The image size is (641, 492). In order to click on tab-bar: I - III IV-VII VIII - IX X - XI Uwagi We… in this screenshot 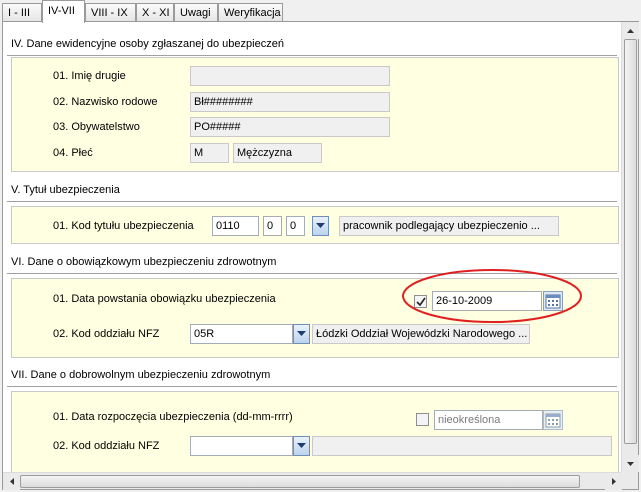, I will do `click(320, 11)`.